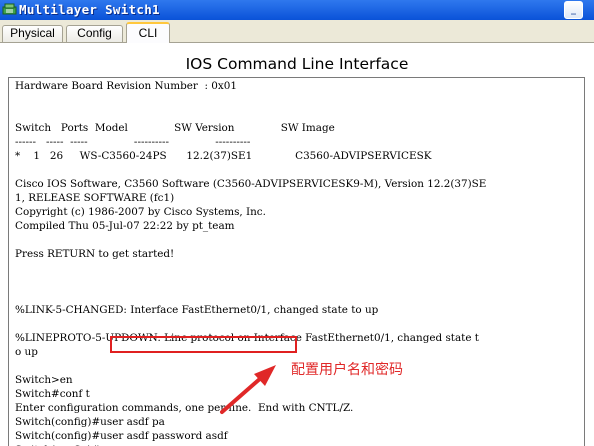 This screenshot has height=446, width=594. Describe the element at coordinates (248, 389) in the screenshot. I see `annotation-arrow` at that location.